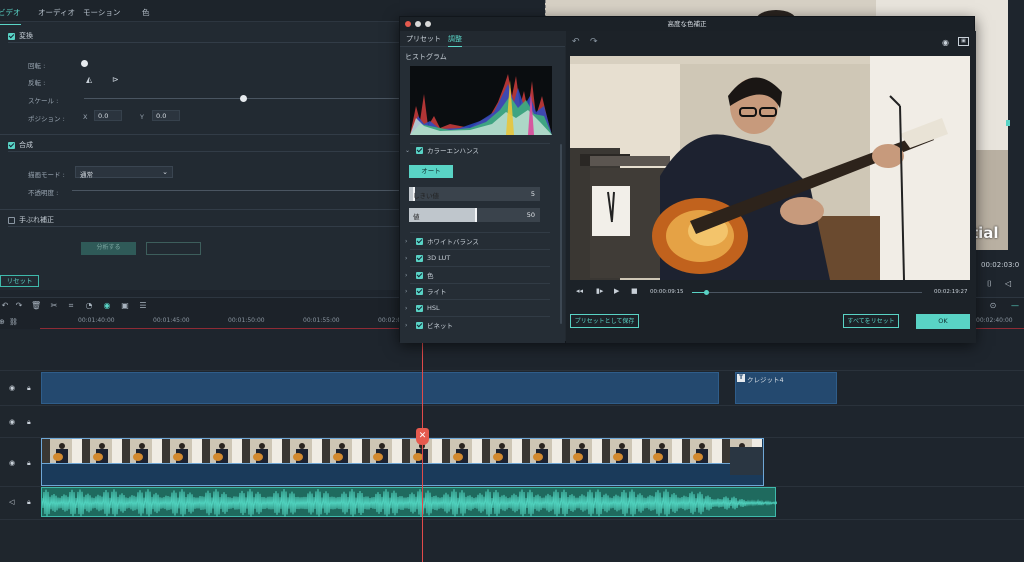  Describe the element at coordinates (419, 325) in the screenshot. I see `vignette-checkbox` at that location.